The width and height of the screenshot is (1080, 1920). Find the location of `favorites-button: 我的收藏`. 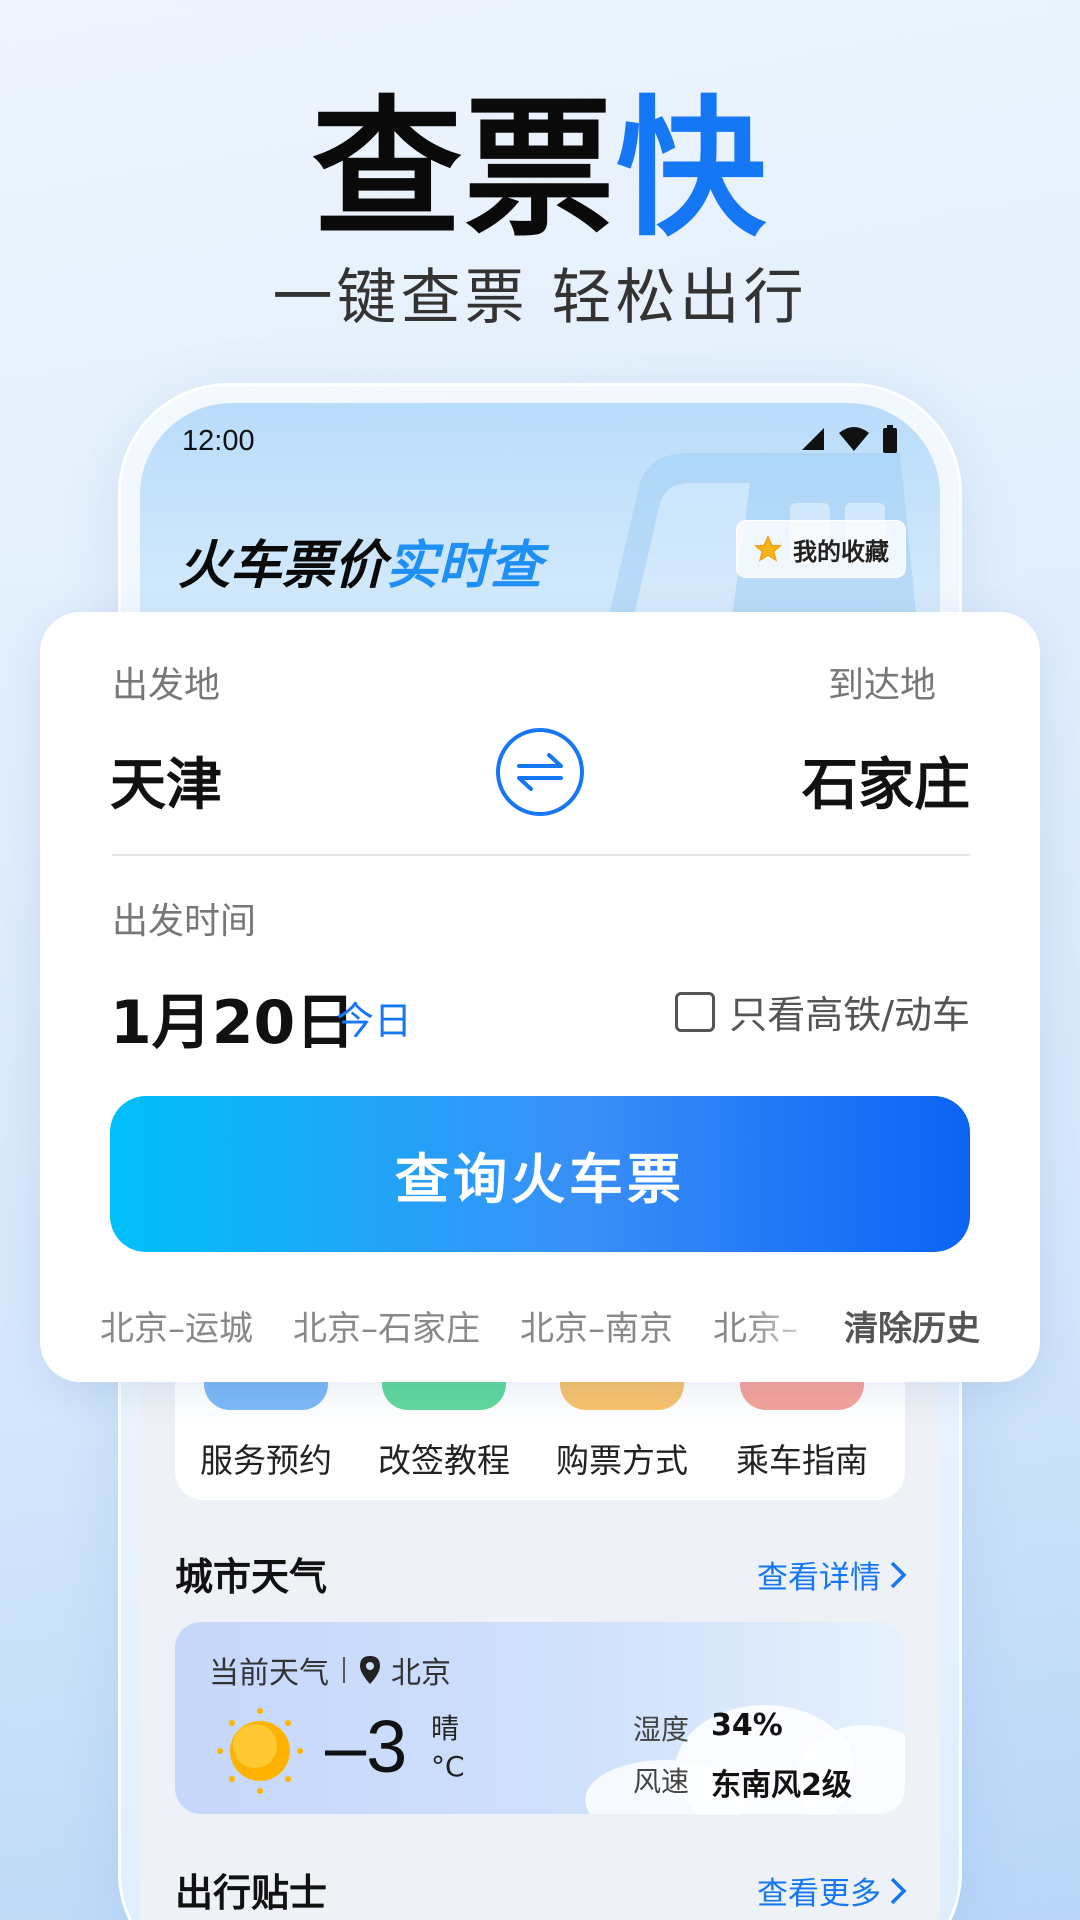

favorites-button: 我的收藏 is located at coordinates (821, 549).